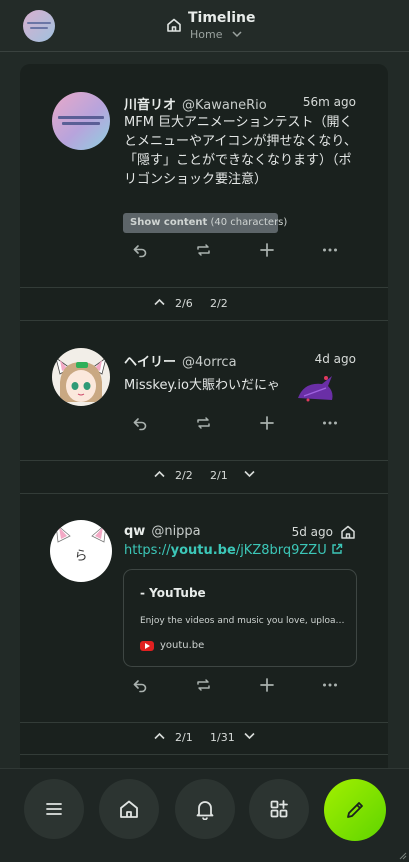  I want to click on header: Timeline Home, so click(204, 26).